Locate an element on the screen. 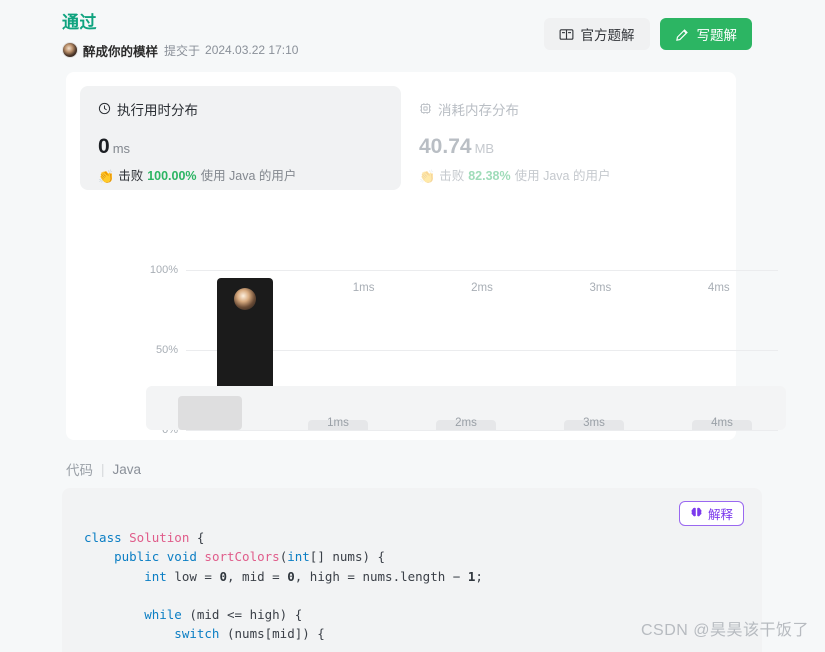 The width and height of the screenshot is (825, 652). memory-stat-unit: MB is located at coordinates (484, 148).